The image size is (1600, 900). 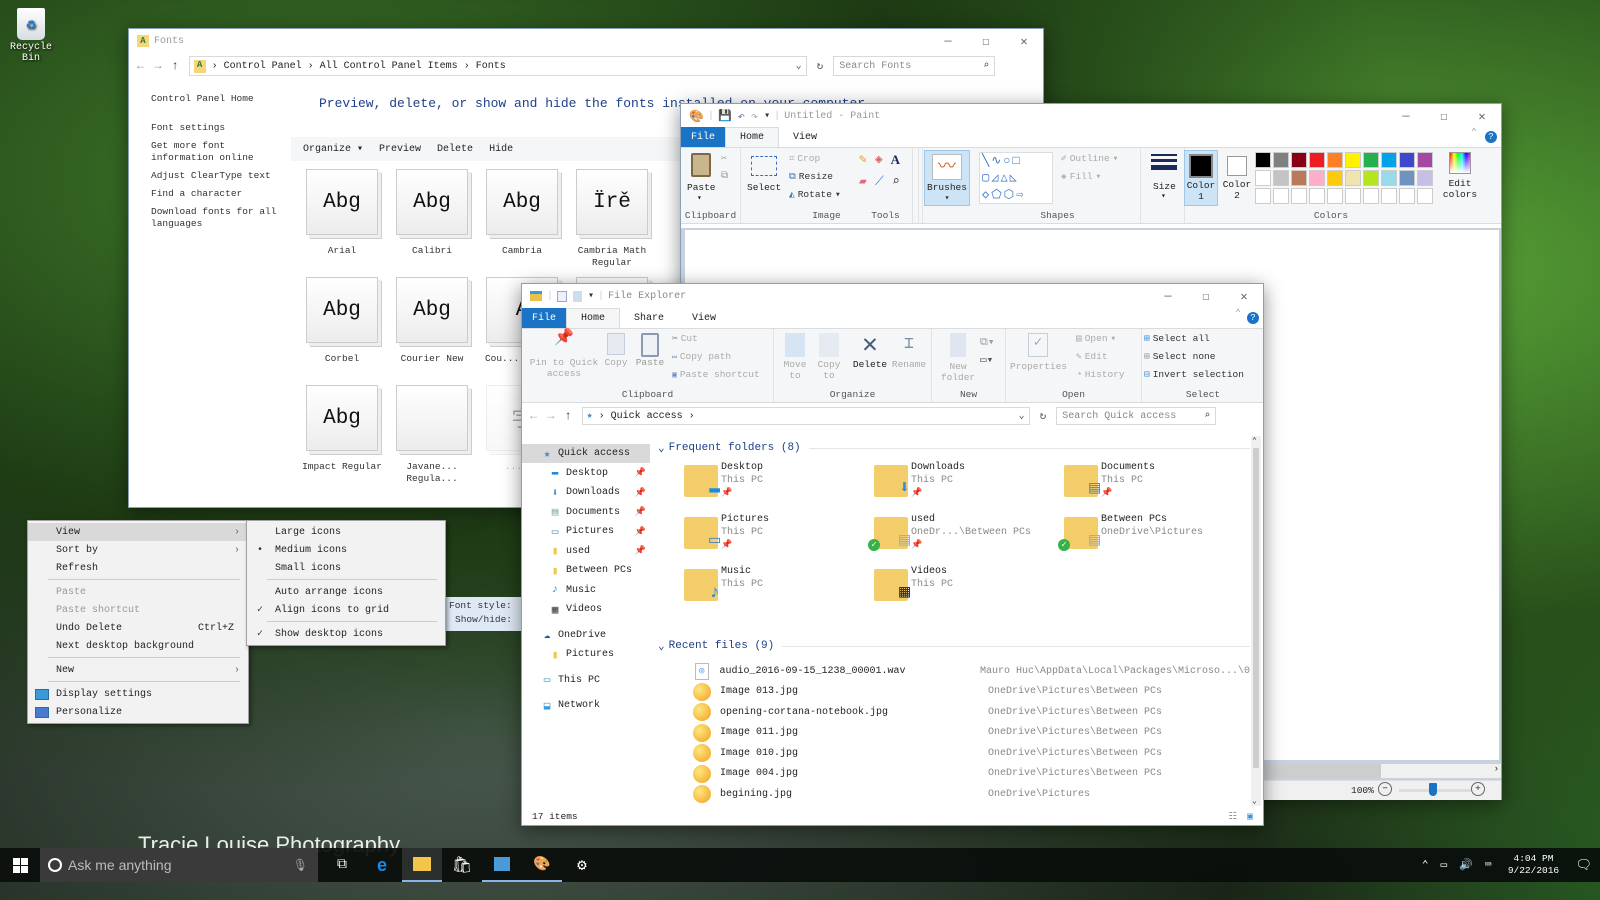 I want to click on recycle-bin: ♻ Recycle Bin, so click(x=31, y=36).